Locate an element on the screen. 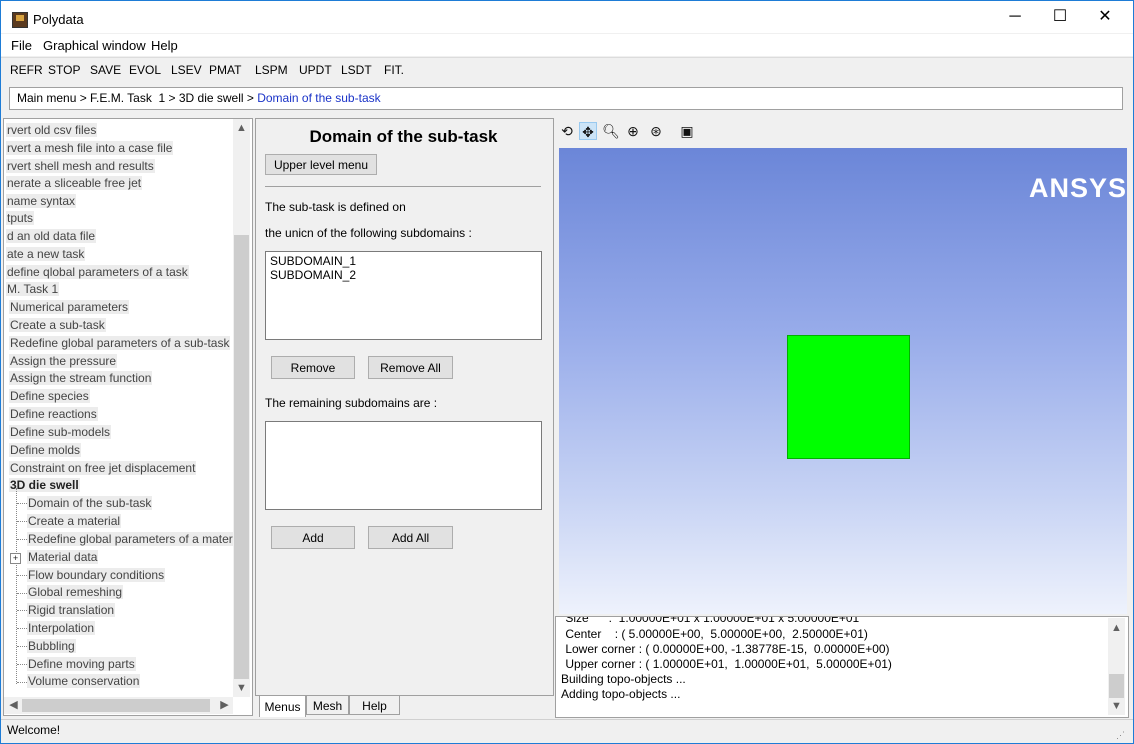 The width and height of the screenshot is (1134, 744). zoom-region-icon: 🔍︎ is located at coordinates (611, 131).